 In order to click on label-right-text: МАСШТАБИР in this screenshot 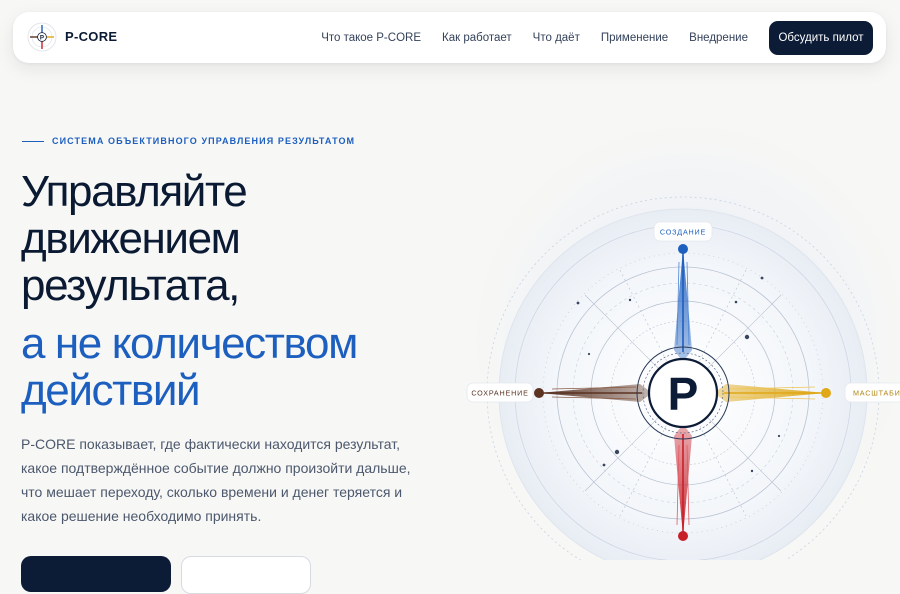, I will do `click(876, 393)`.